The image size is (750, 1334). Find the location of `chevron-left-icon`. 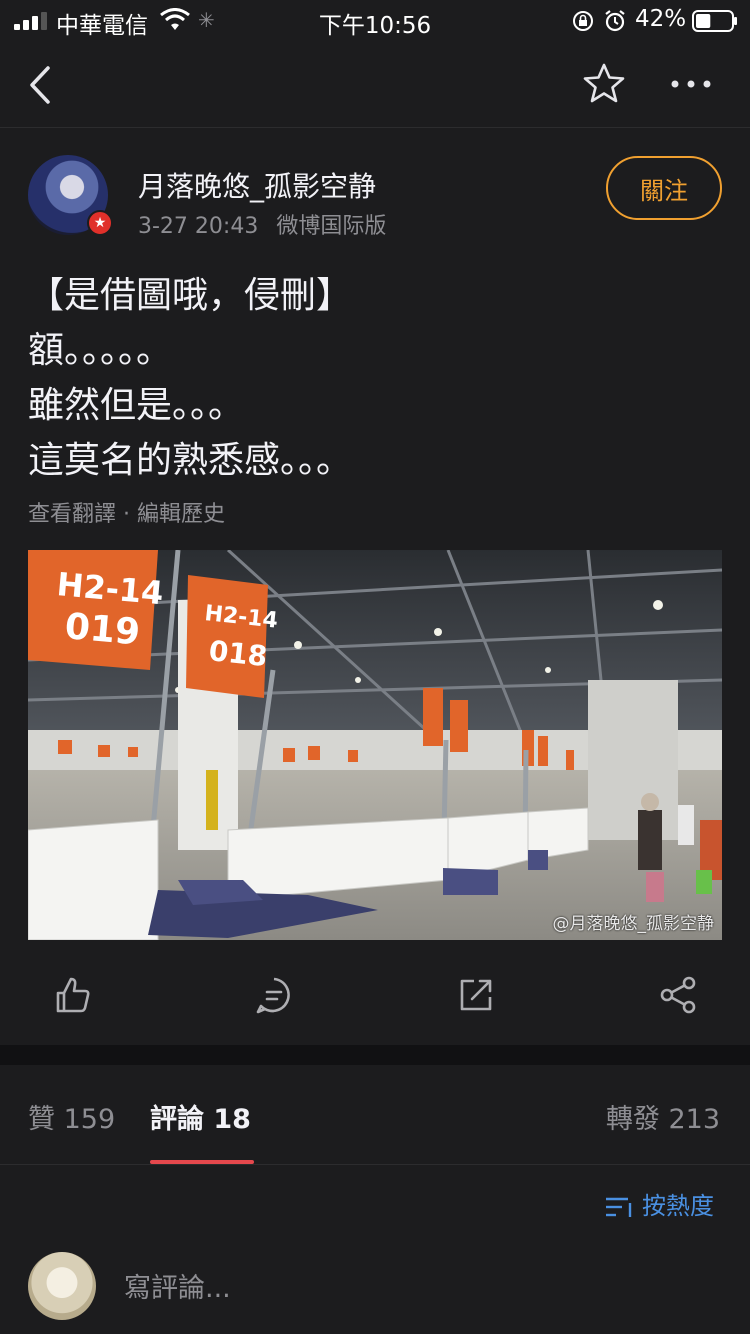

chevron-left-icon is located at coordinates (42, 85).